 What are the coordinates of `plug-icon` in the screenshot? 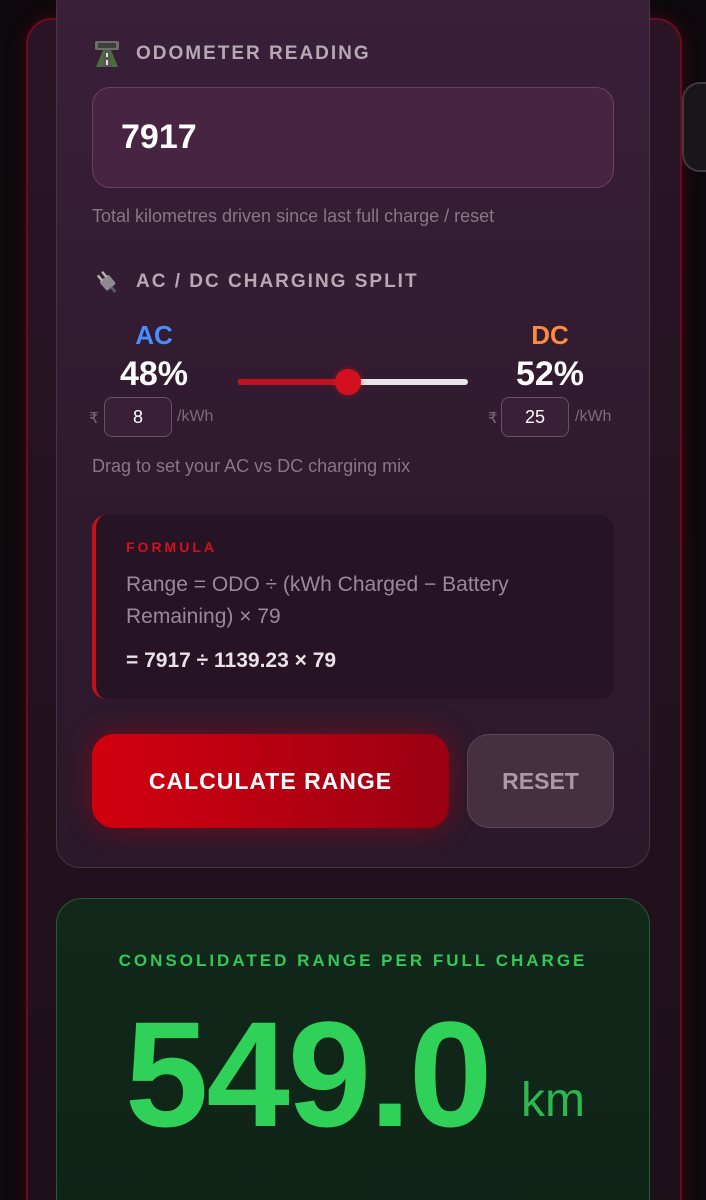 It's located at (107, 282).